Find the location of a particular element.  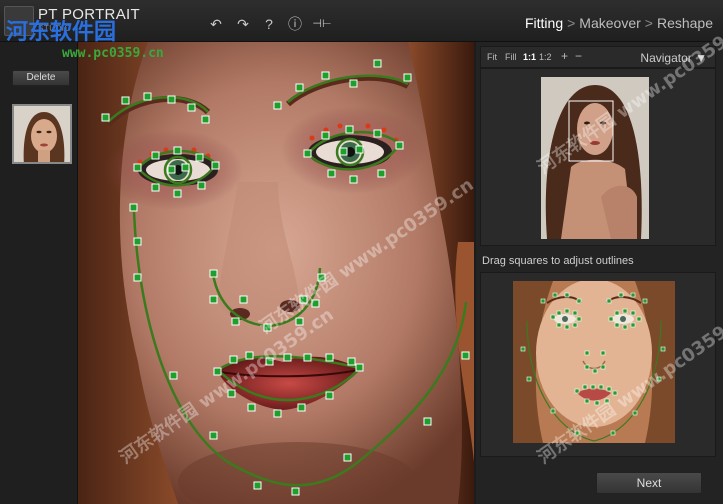

photo-thumbnail is located at coordinates (42, 134).